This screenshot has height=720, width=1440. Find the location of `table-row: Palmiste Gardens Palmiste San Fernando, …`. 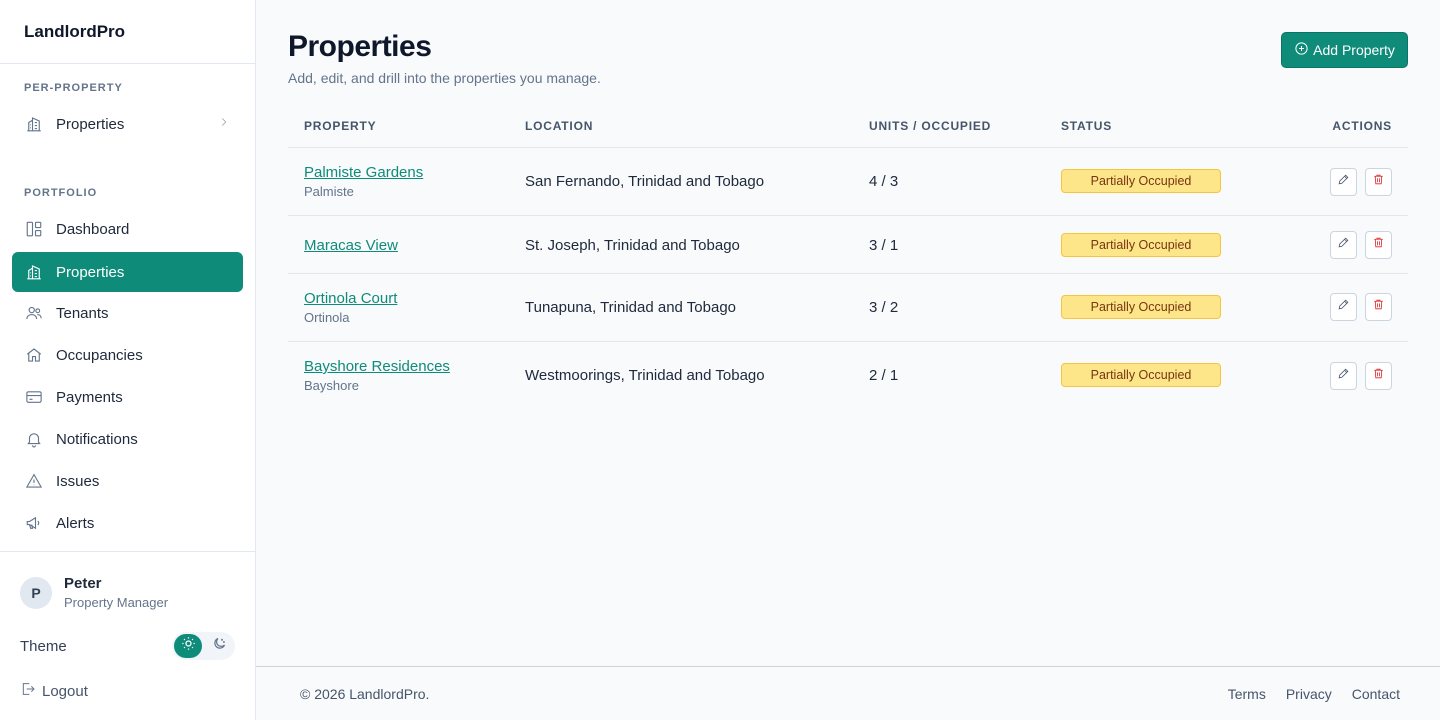

table-row: Palmiste Gardens Palmiste San Fernando, … is located at coordinates (848, 182).